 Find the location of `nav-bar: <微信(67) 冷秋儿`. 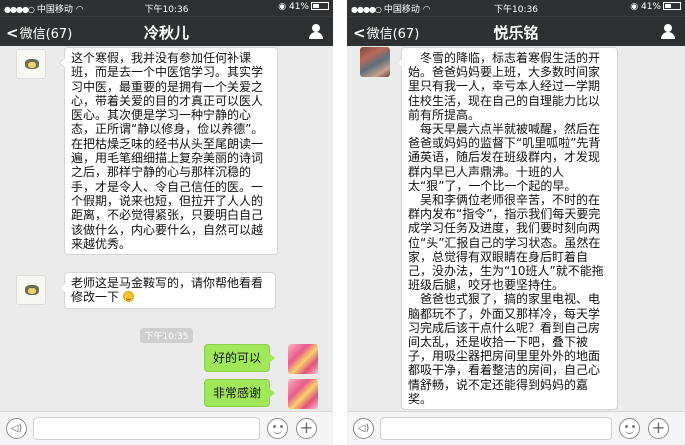

nav-bar: <微信(67) 冷秋儿 is located at coordinates (166, 31).